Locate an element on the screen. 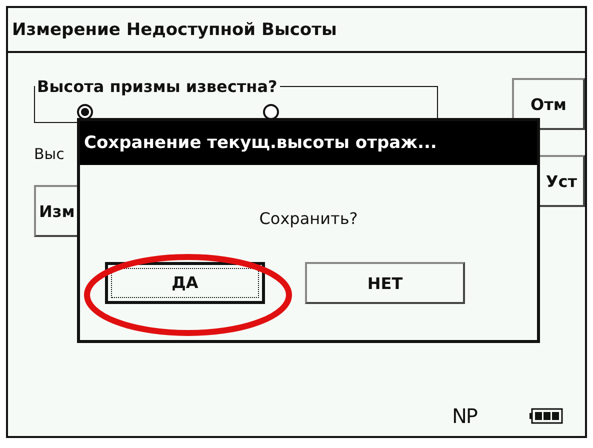 The image size is (593, 448). no-button: НЕТ is located at coordinates (385, 283).